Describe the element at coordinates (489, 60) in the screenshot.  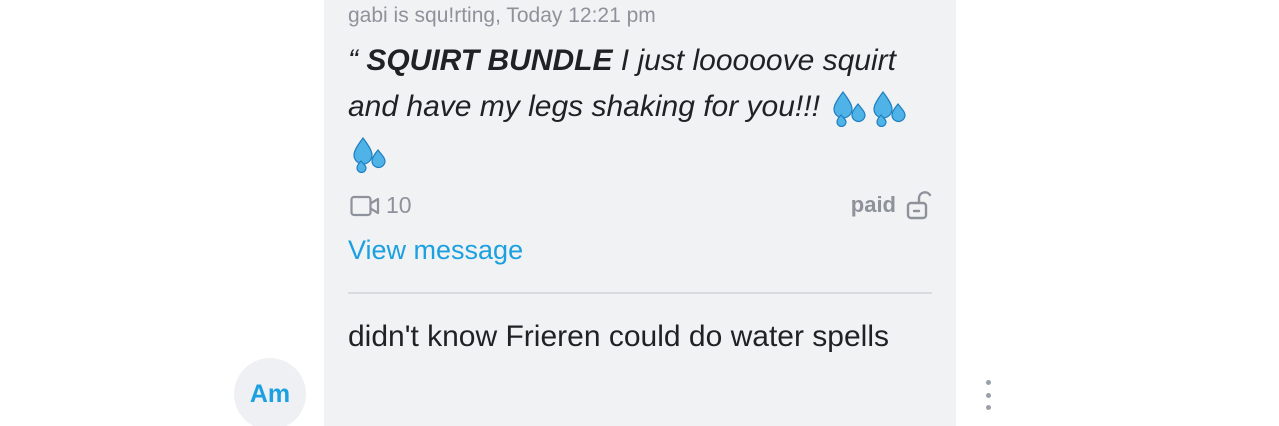
I see `quoted-message-title: SQUIRT BUNDLE` at that location.